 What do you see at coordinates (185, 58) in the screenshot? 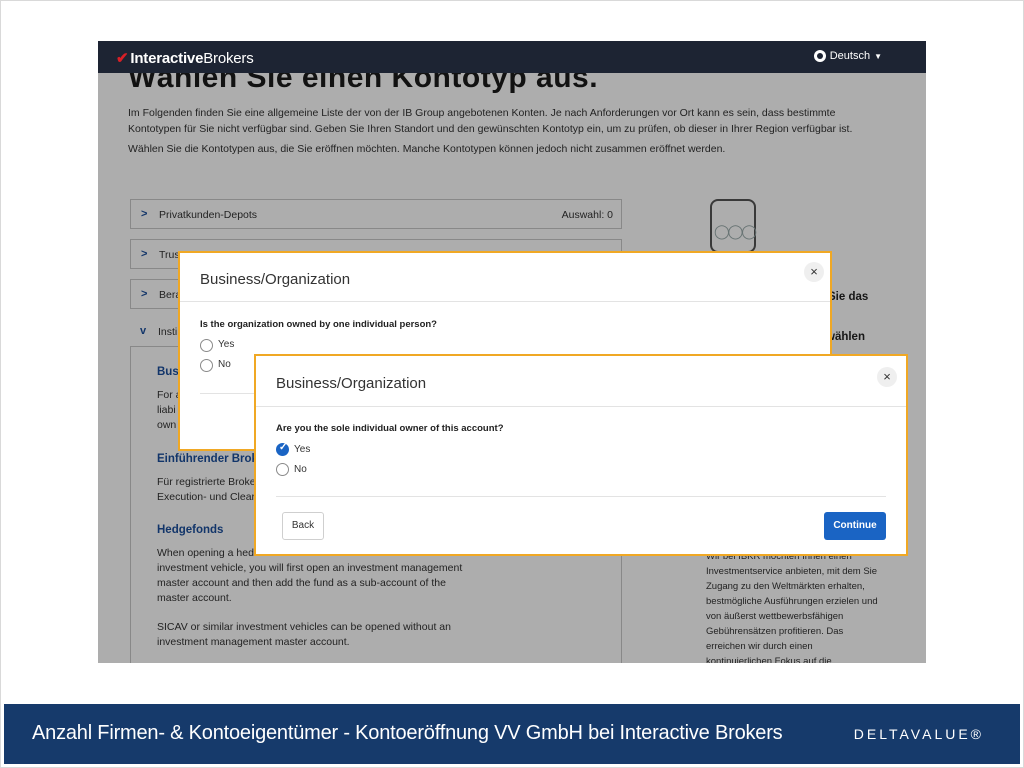
I see `interactive-brokers-logo: ✔ InteractiveBrokers` at bounding box center [185, 58].